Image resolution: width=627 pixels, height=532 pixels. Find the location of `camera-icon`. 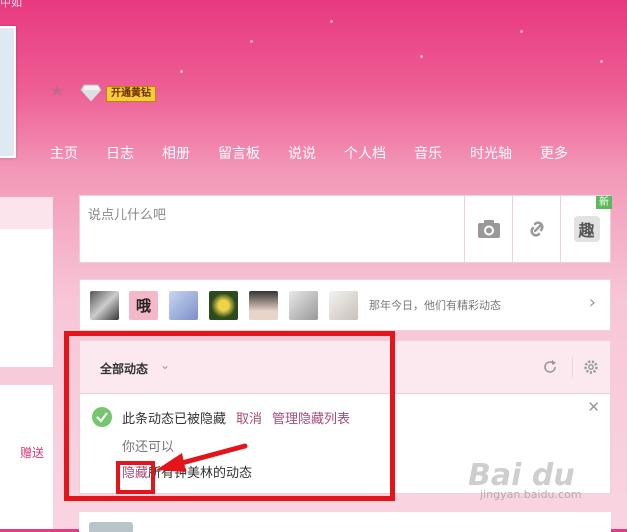

camera-icon is located at coordinates (489, 229).